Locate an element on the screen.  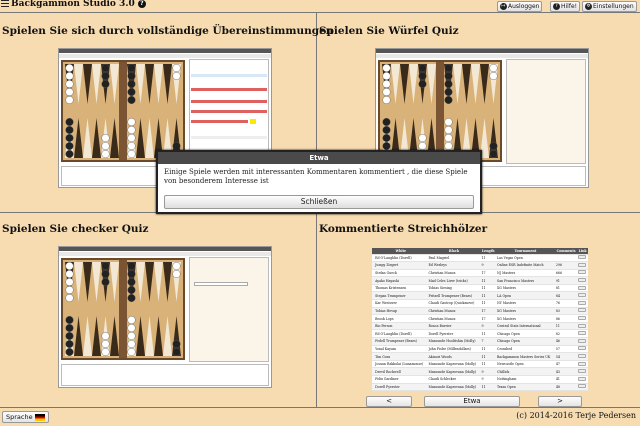
quadrant-title-annotated-matches: Kommentierte Streichhölzer is located at coordinates (403, 229).